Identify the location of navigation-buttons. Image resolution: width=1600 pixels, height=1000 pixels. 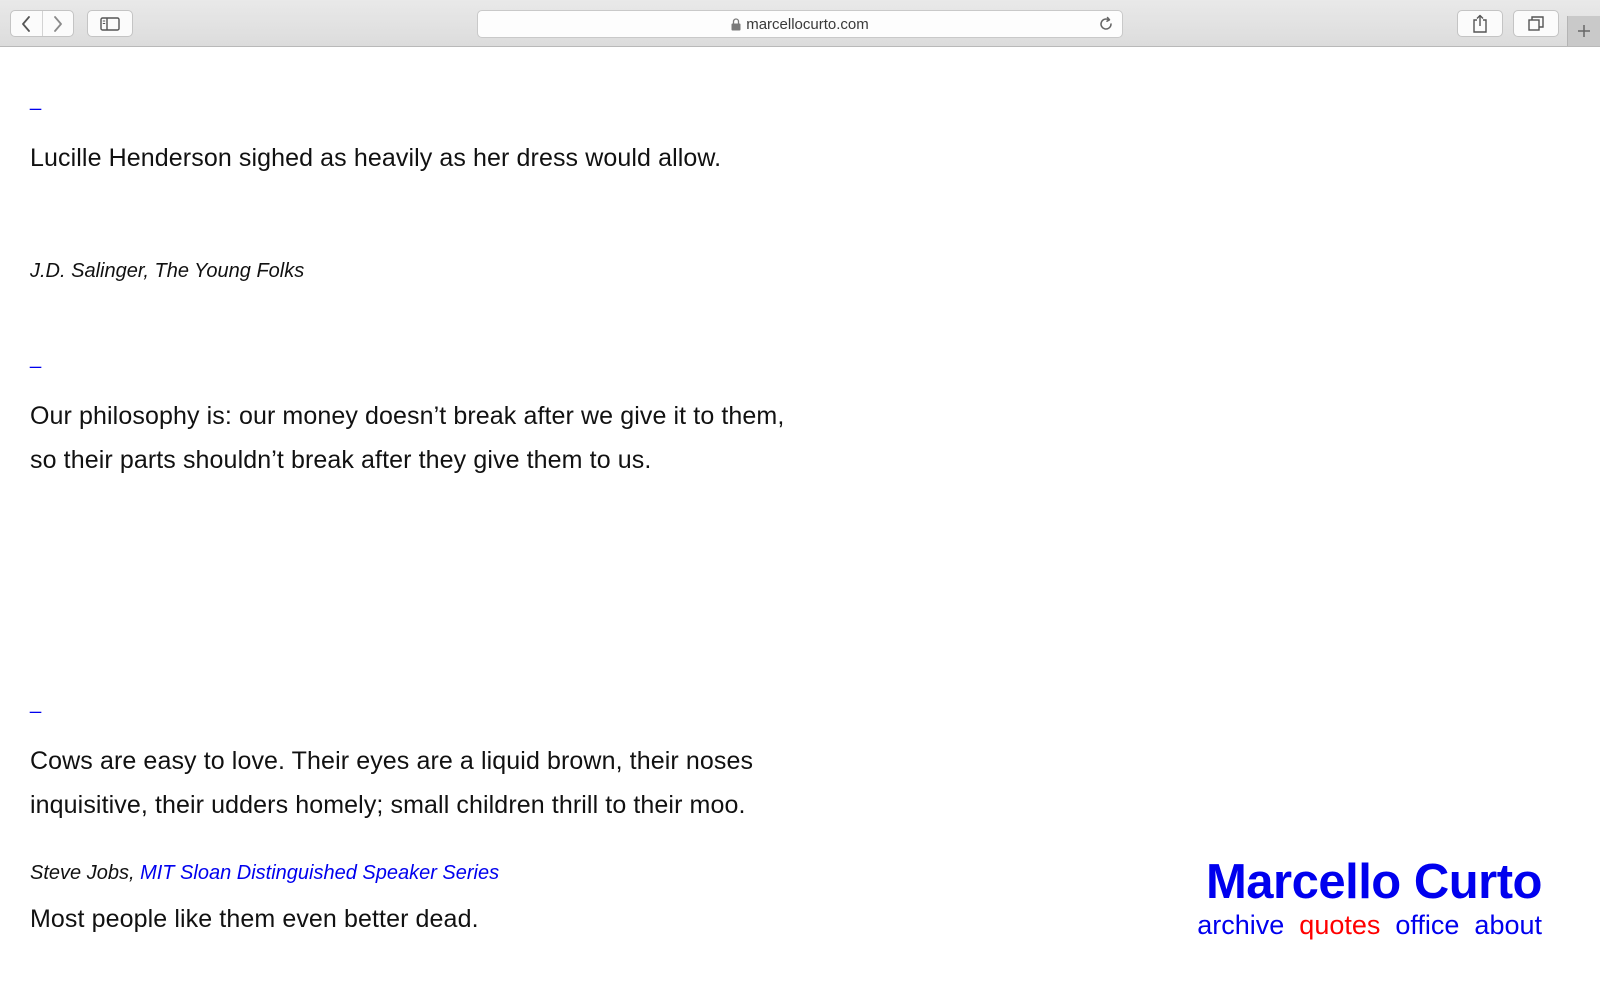
(42, 23).